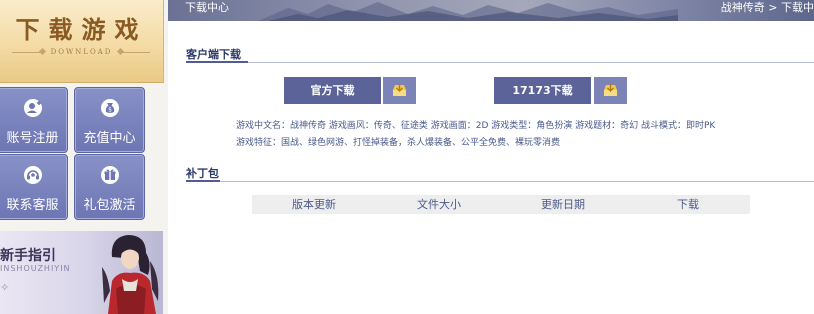 The height and width of the screenshot is (314, 814). Describe the element at coordinates (563, 204) in the screenshot. I see `column-update-date: 更新日期` at that location.